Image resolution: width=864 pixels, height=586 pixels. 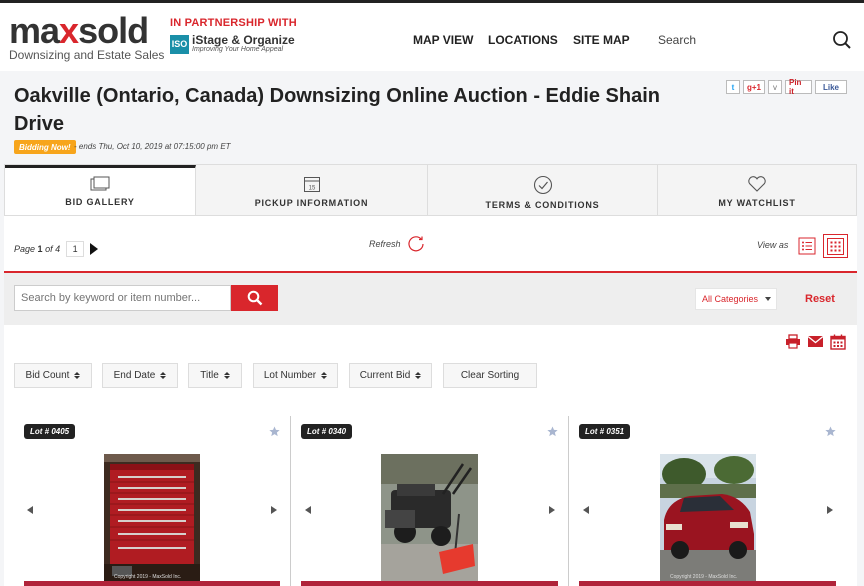 I want to click on keyword-search-input, so click(x=122, y=298).